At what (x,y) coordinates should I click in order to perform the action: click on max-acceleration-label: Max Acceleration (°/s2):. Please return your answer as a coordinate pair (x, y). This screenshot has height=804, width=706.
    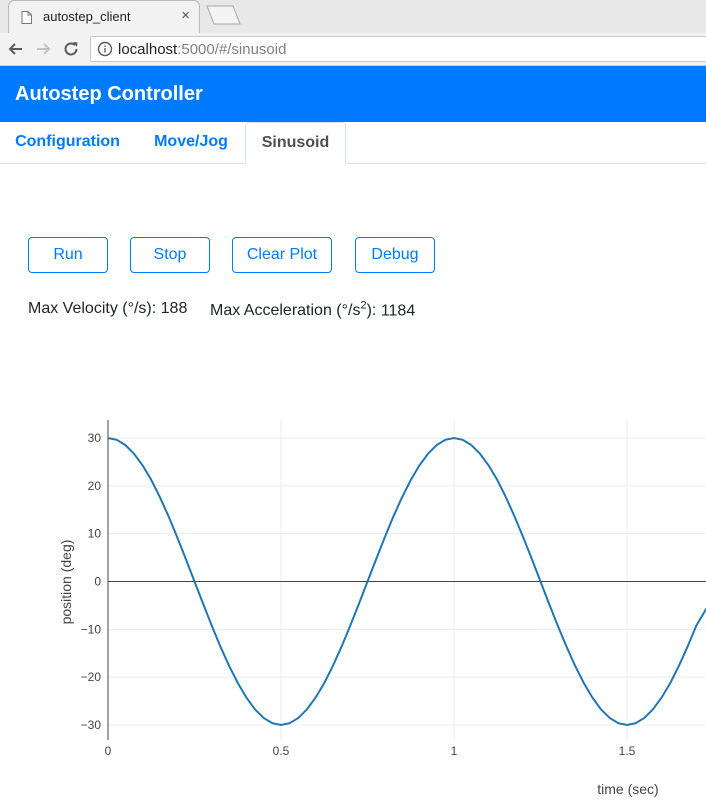
    Looking at the image, I should click on (293, 310).